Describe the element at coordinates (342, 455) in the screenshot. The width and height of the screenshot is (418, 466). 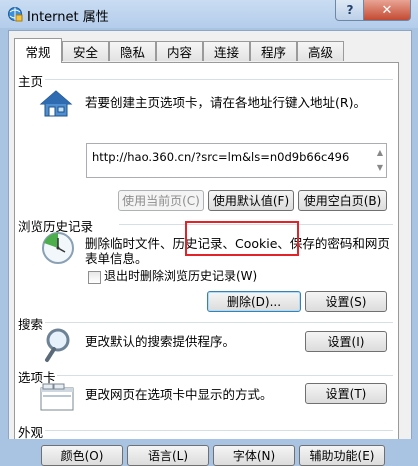
I see `accessibility-button: 辅助功能(E)` at that location.